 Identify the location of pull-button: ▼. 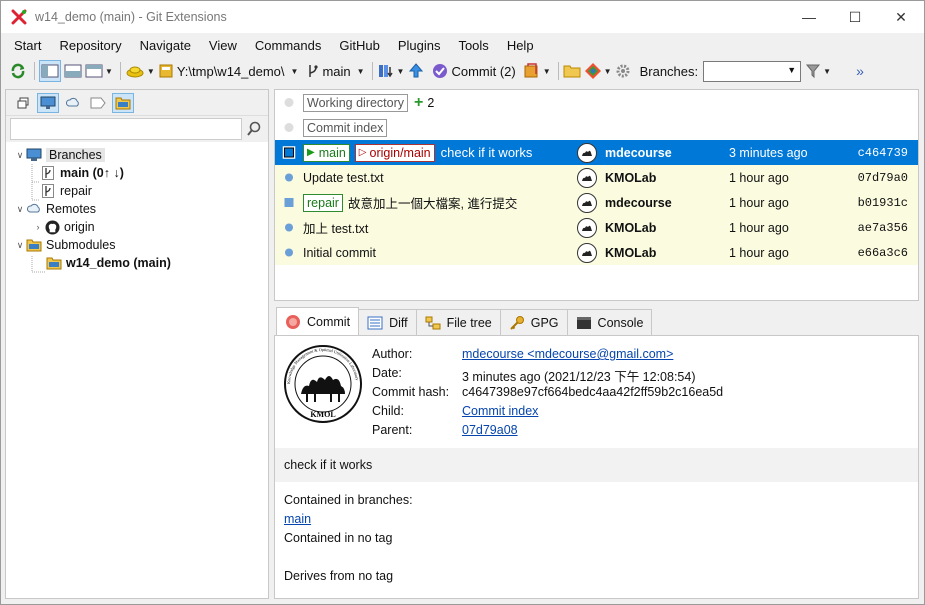
(390, 71).